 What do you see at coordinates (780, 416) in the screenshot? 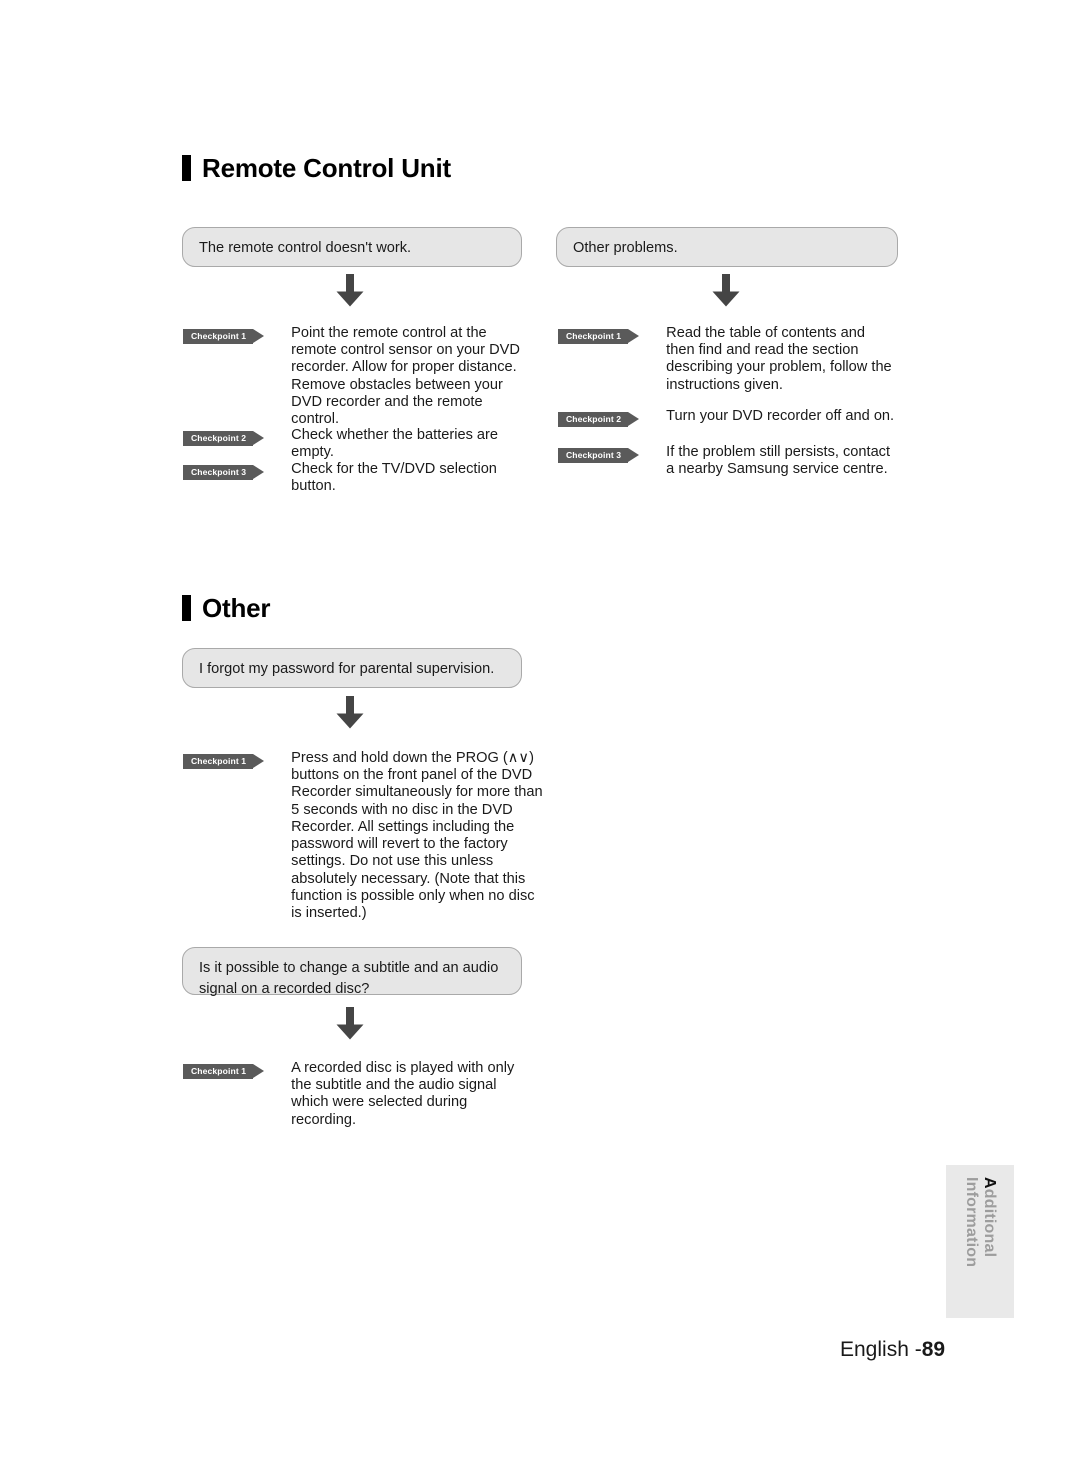
I see `checkpoint-text: Turn your DVD recorder off and on.` at bounding box center [780, 416].